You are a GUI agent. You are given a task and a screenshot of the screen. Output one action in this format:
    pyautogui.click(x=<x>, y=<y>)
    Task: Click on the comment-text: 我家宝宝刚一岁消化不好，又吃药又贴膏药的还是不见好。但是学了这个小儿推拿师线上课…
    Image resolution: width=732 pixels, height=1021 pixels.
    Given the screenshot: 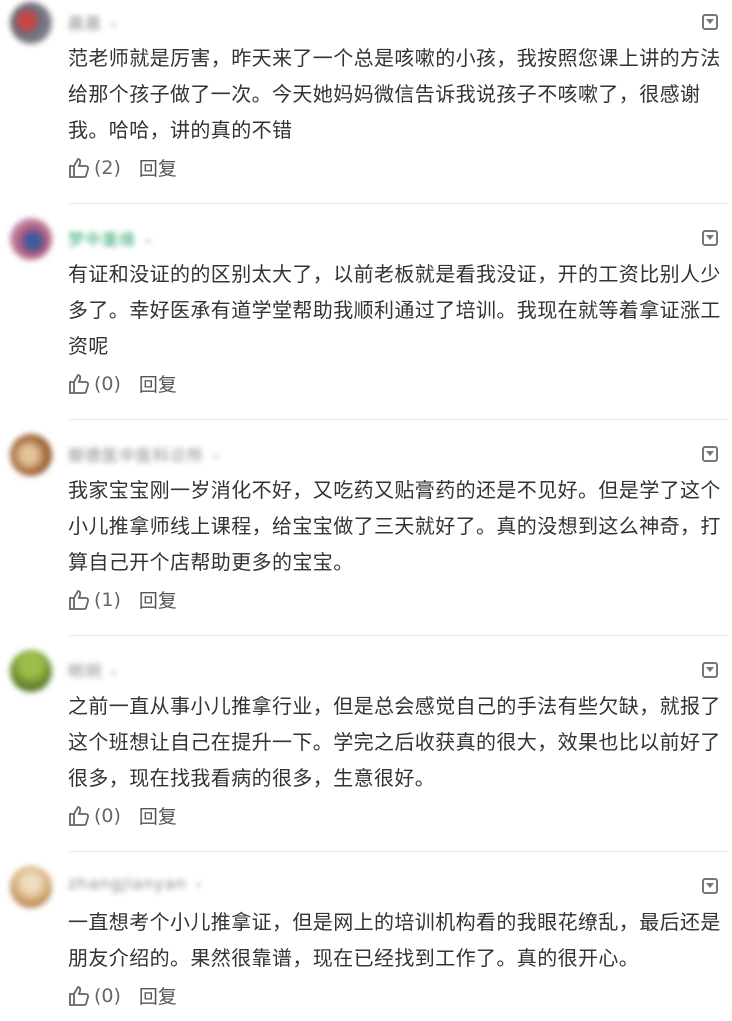 What is the action you would take?
    pyautogui.click(x=394, y=526)
    